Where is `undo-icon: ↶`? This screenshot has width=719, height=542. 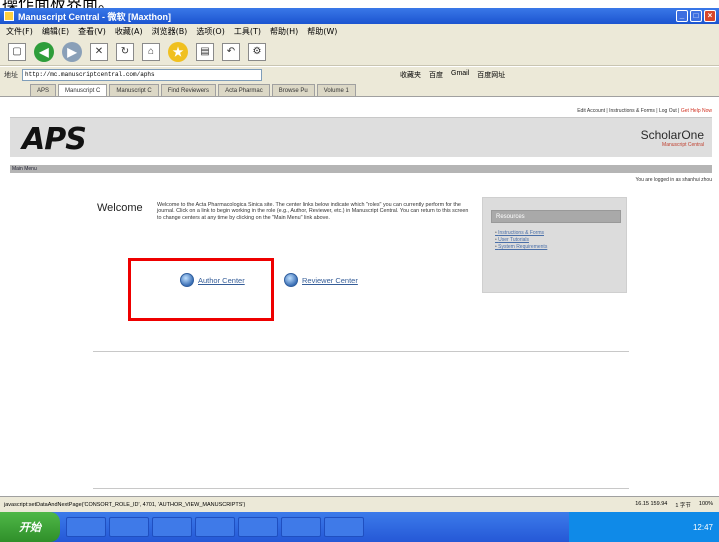 undo-icon: ↶ is located at coordinates (231, 51).